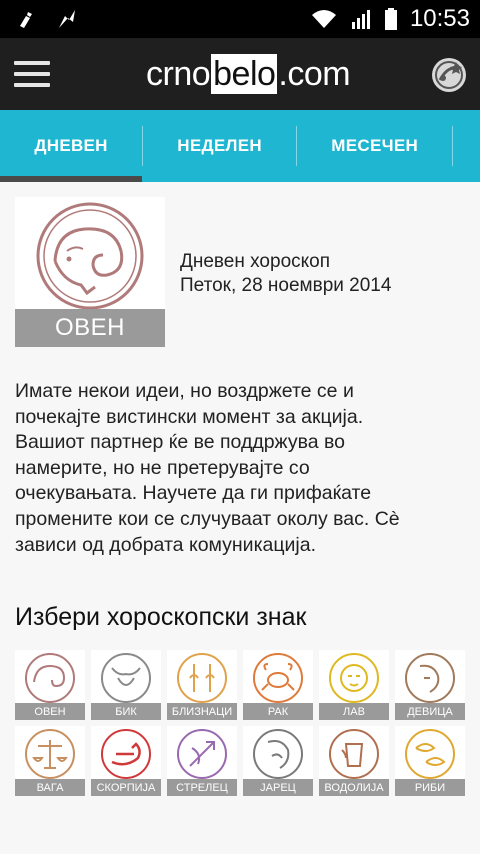  Describe the element at coordinates (240, 19) in the screenshot. I see `status-bar: 10:53` at that location.